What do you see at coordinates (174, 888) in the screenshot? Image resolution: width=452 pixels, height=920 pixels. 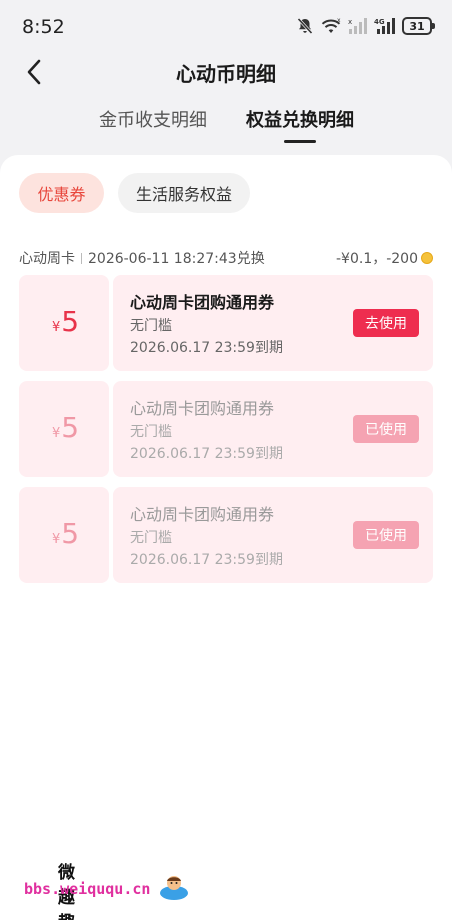 I see `mascot-icon` at bounding box center [174, 888].